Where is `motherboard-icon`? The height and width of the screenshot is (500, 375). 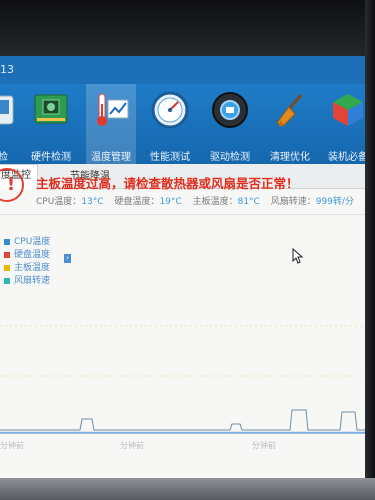 motherboard-icon is located at coordinates (51, 109).